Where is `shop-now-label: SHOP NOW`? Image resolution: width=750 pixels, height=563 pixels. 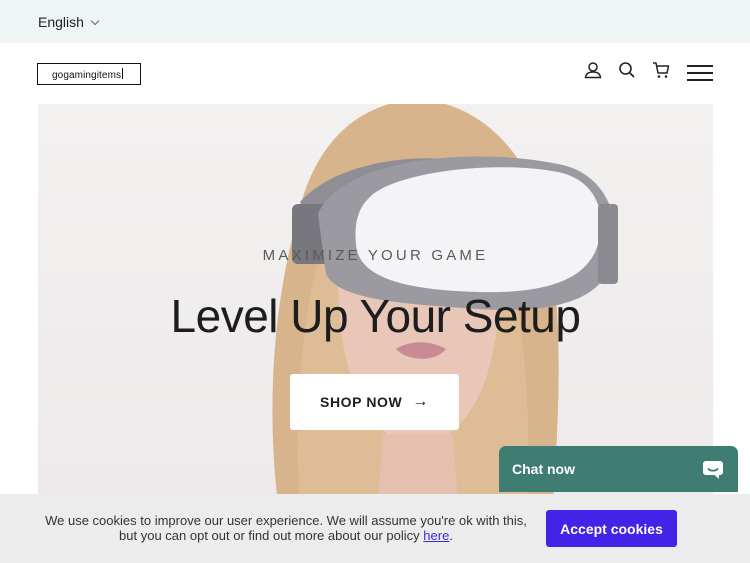
shop-now-label: SHOP NOW is located at coordinates (361, 402).